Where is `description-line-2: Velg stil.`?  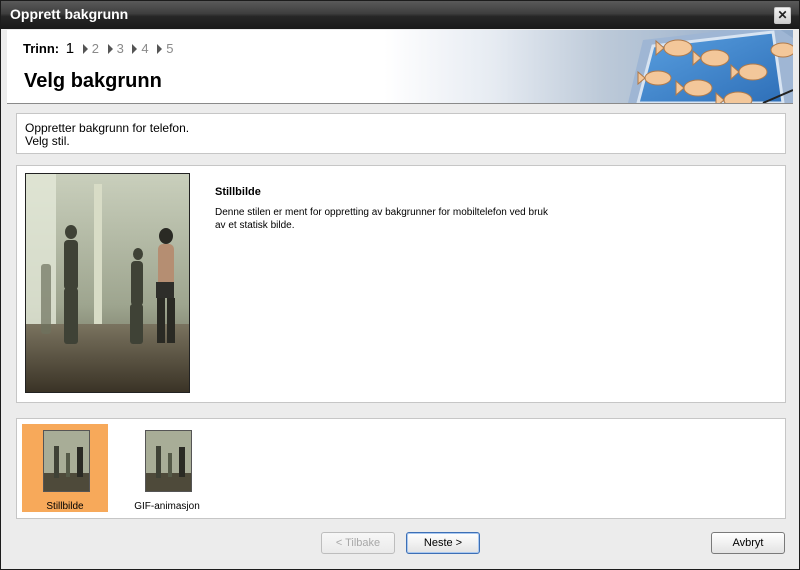 description-line-2: Velg stil. is located at coordinates (47, 141).